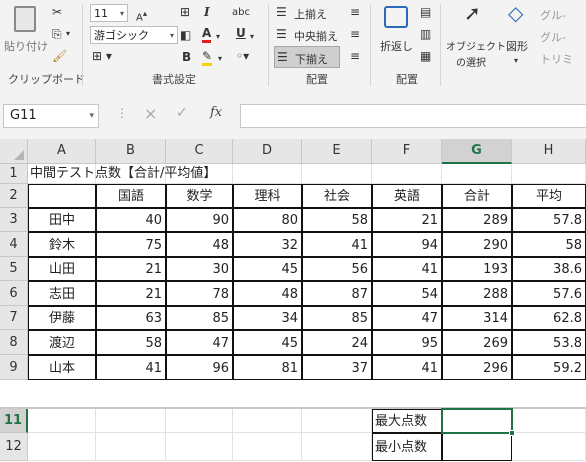 The height and width of the screenshot is (462, 586). I want to click on table-header: 理科, so click(267, 196).